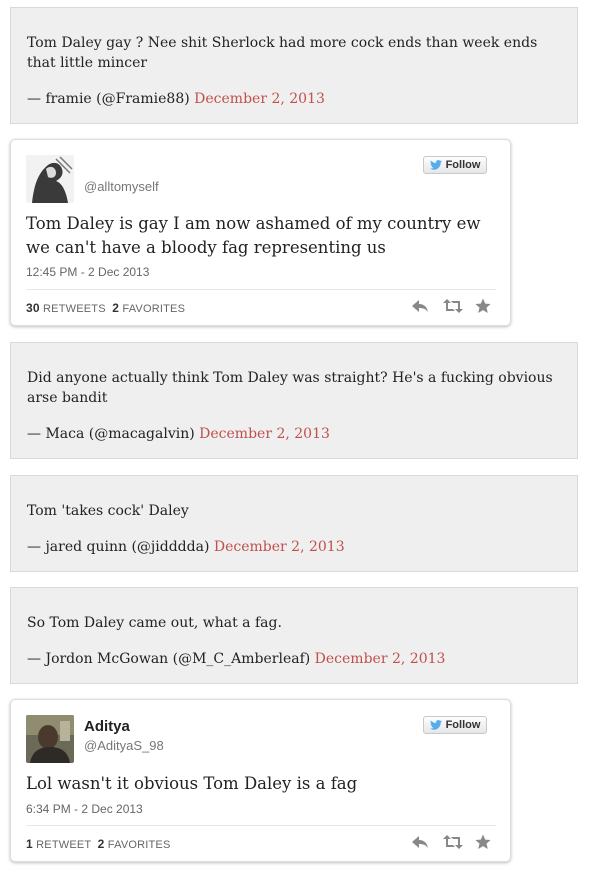 This screenshot has height=875, width=589. Describe the element at coordinates (192, 783) in the screenshot. I see `tweet-text: Lol wasn't it obvious Tom Daley is a fag` at that location.